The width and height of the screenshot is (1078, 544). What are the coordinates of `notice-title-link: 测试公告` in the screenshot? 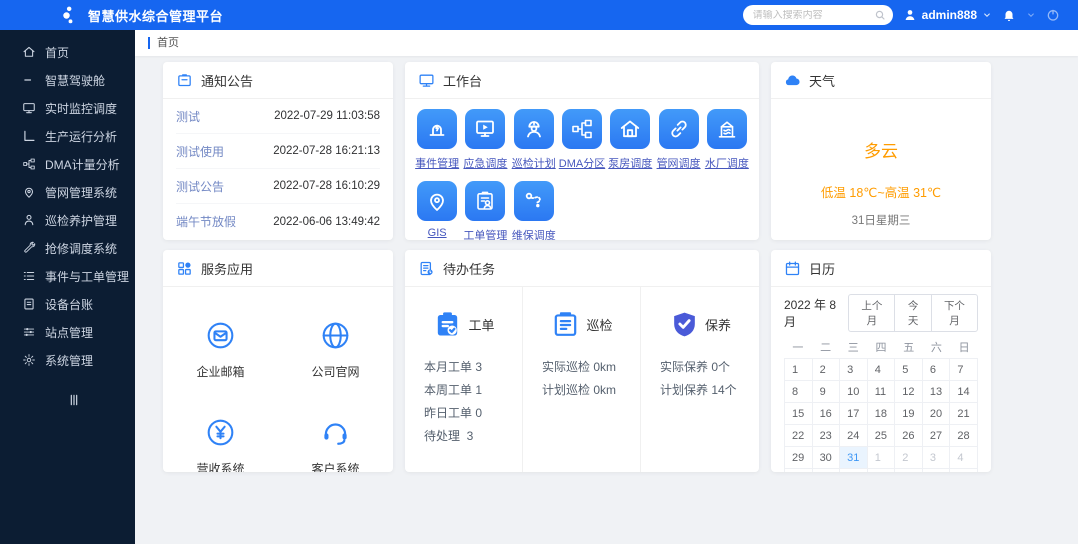 It's located at (200, 186).